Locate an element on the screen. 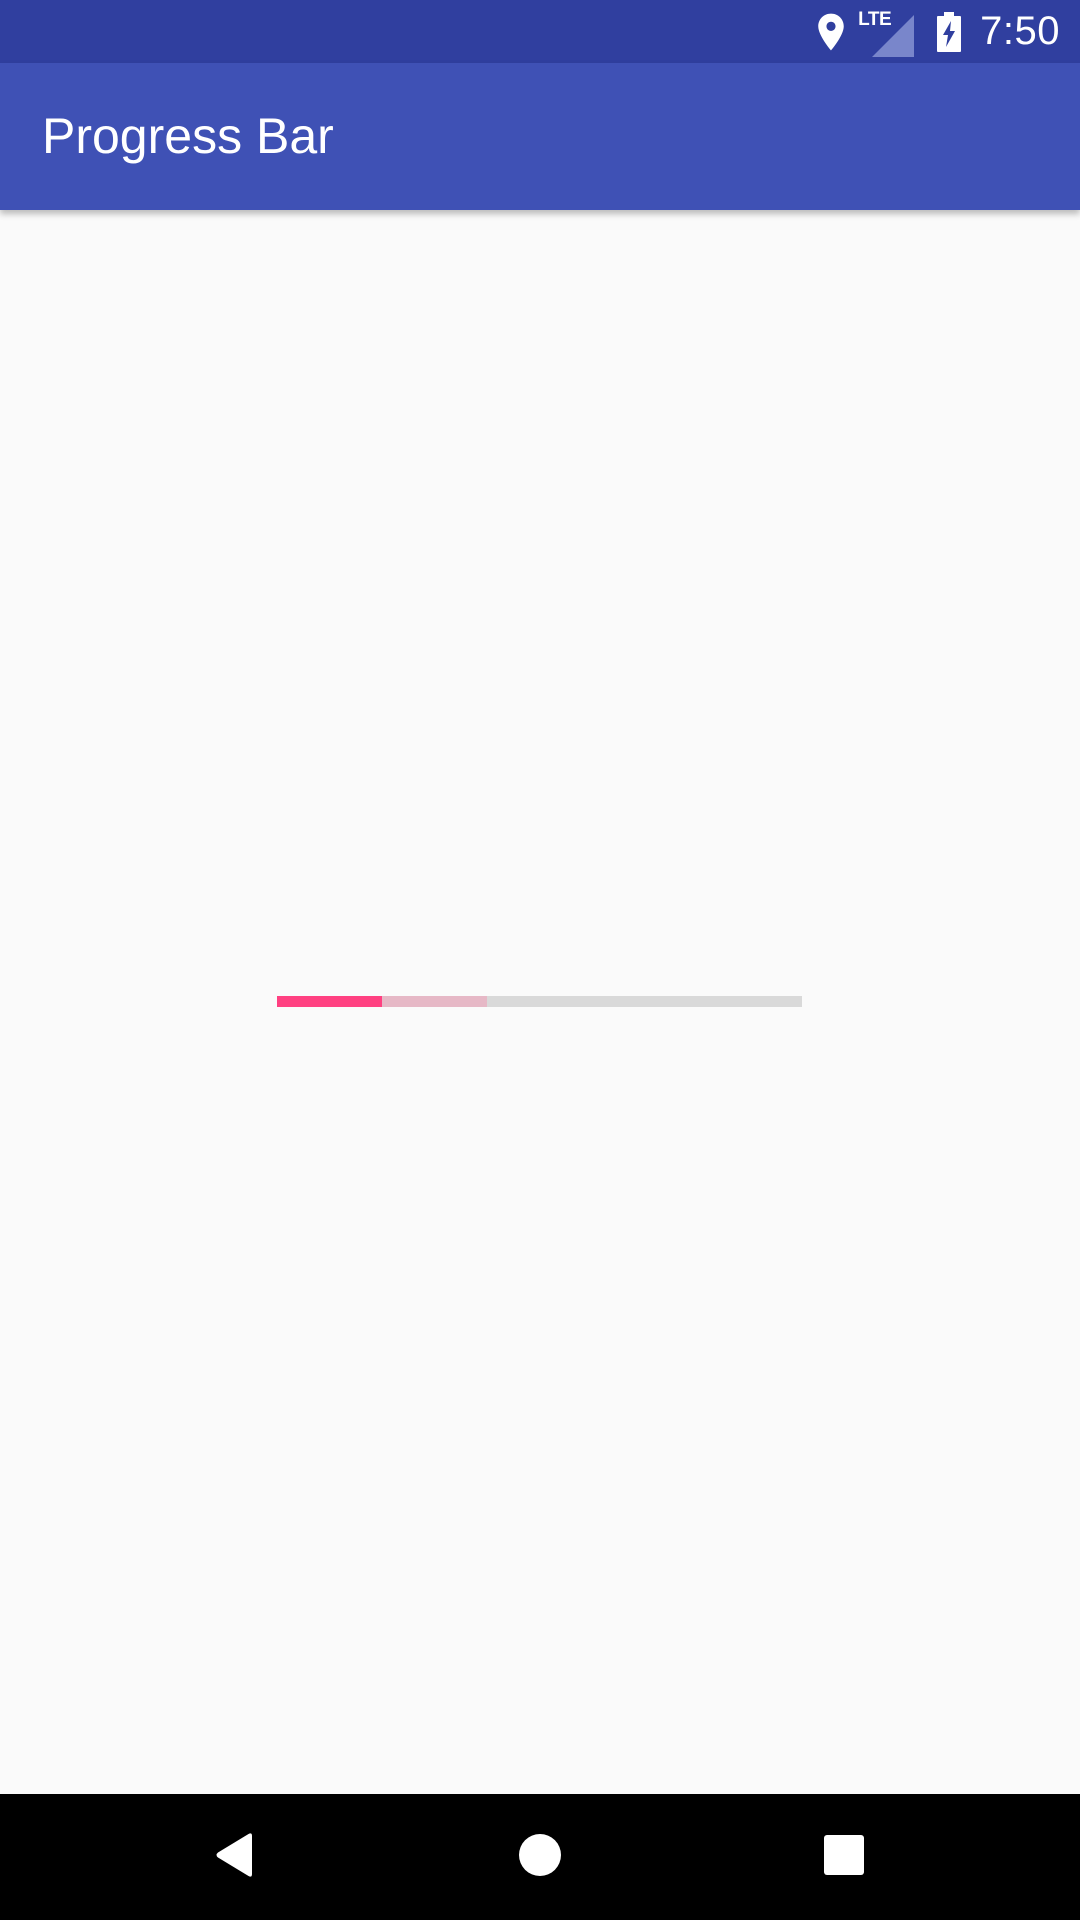 The image size is (1080, 1920). back-icon is located at coordinates (235, 1857).